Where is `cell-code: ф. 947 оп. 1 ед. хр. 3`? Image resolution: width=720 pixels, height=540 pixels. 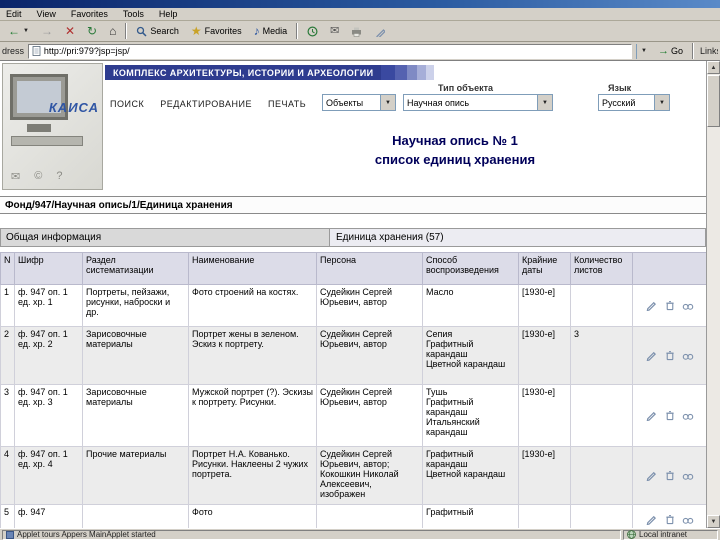 cell-code: ф. 947 оп. 1 ед. хр. 3 is located at coordinates (48, 415).